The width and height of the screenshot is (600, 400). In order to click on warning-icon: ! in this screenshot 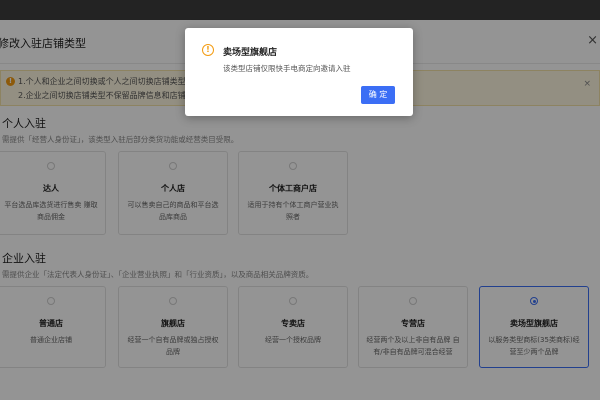, I will do `click(208, 50)`.